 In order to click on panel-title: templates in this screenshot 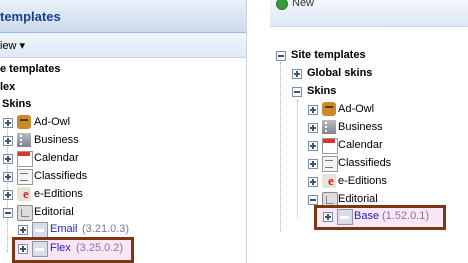, I will do `click(30, 16)`.